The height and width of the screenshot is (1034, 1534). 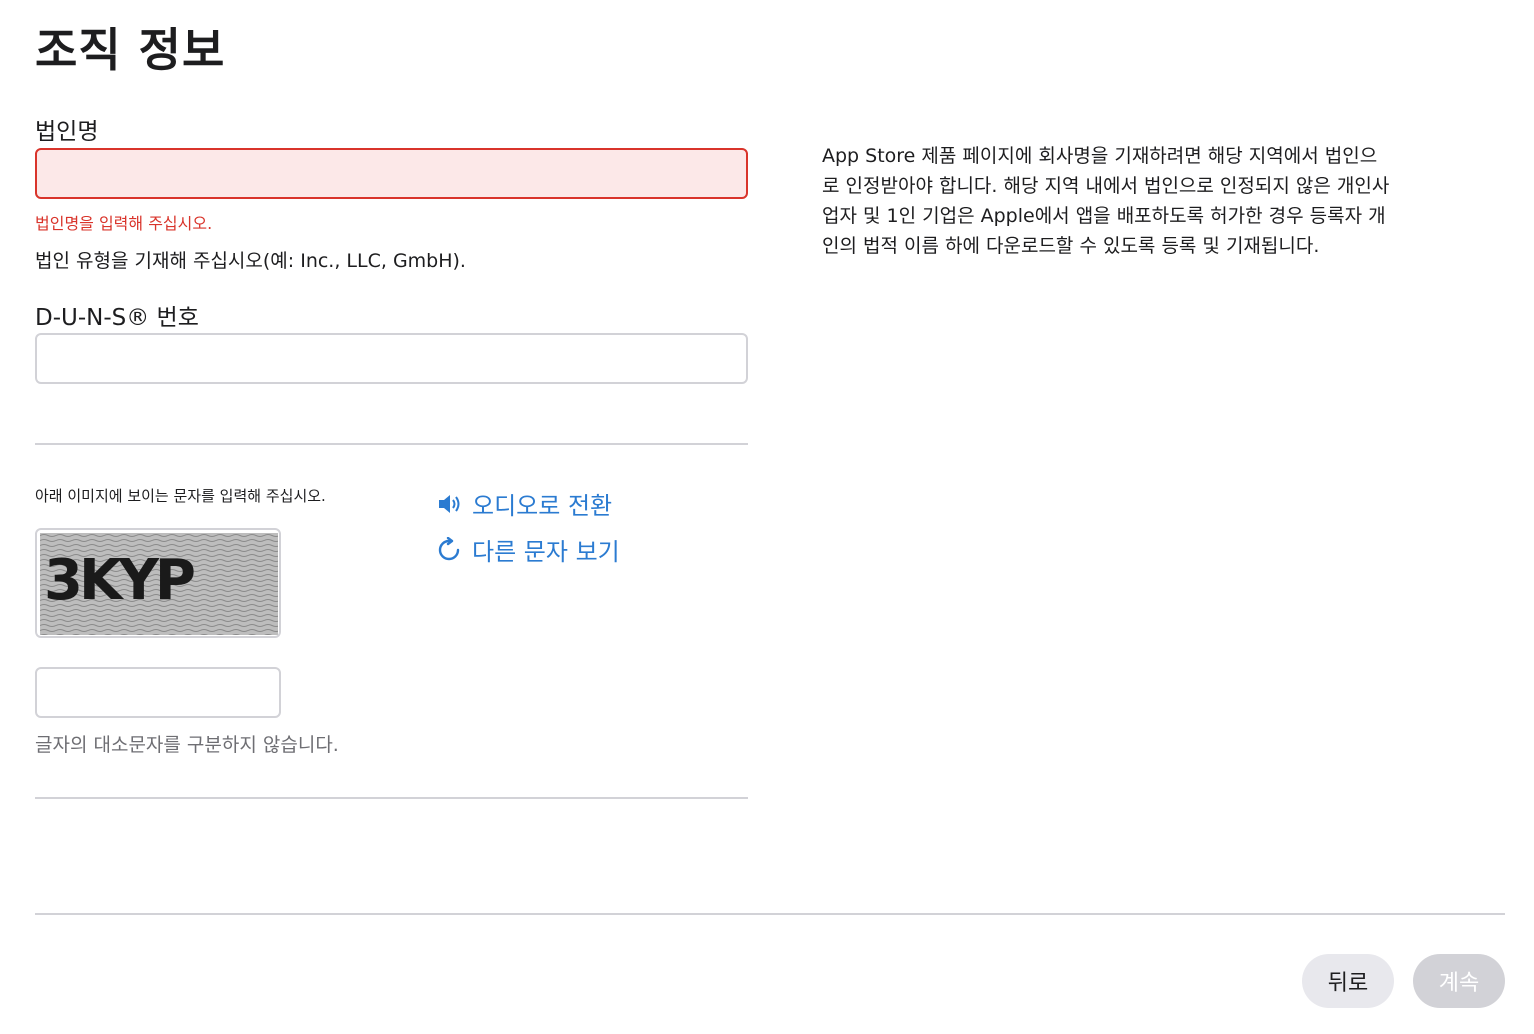 I want to click on legal-entity-input, so click(x=391, y=173).